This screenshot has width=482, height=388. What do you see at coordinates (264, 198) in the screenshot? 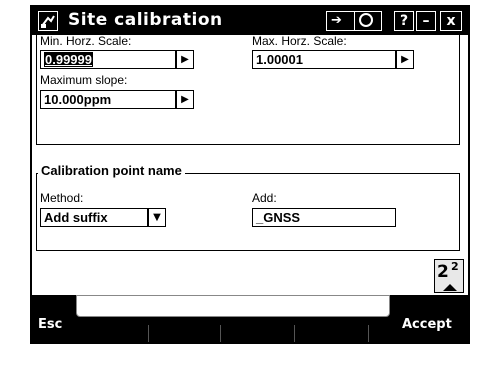
I see `add-label: Add:` at bounding box center [264, 198].